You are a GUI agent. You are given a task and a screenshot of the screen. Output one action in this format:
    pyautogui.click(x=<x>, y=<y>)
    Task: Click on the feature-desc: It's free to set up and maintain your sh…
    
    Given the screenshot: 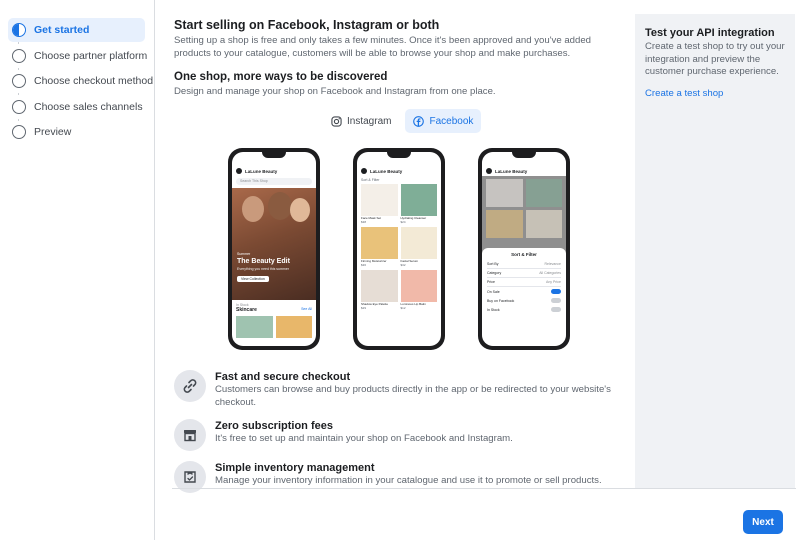 What is the action you would take?
    pyautogui.click(x=364, y=438)
    